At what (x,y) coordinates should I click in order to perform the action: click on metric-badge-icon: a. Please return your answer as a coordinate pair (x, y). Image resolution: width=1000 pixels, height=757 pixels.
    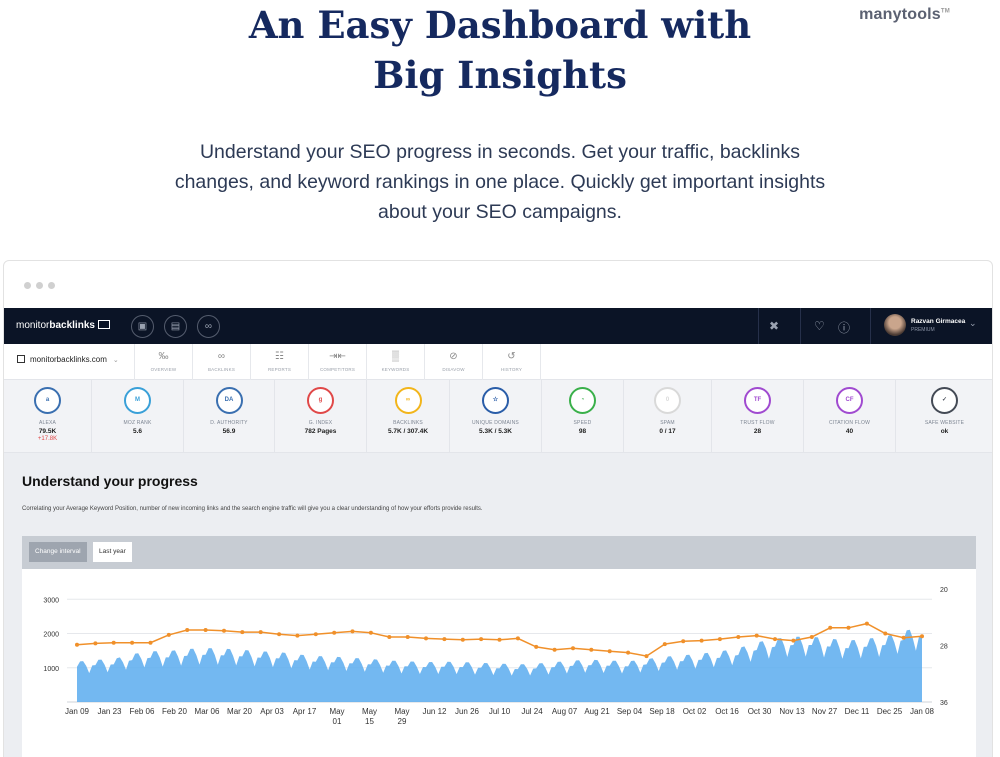
    Looking at the image, I should click on (47, 400).